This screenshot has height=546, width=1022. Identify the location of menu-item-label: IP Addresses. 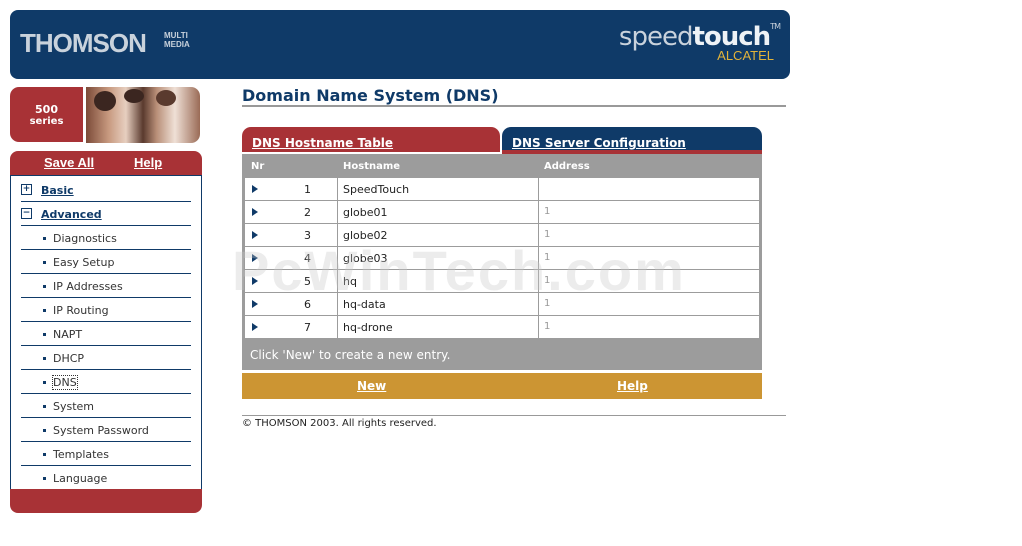
(88, 286).